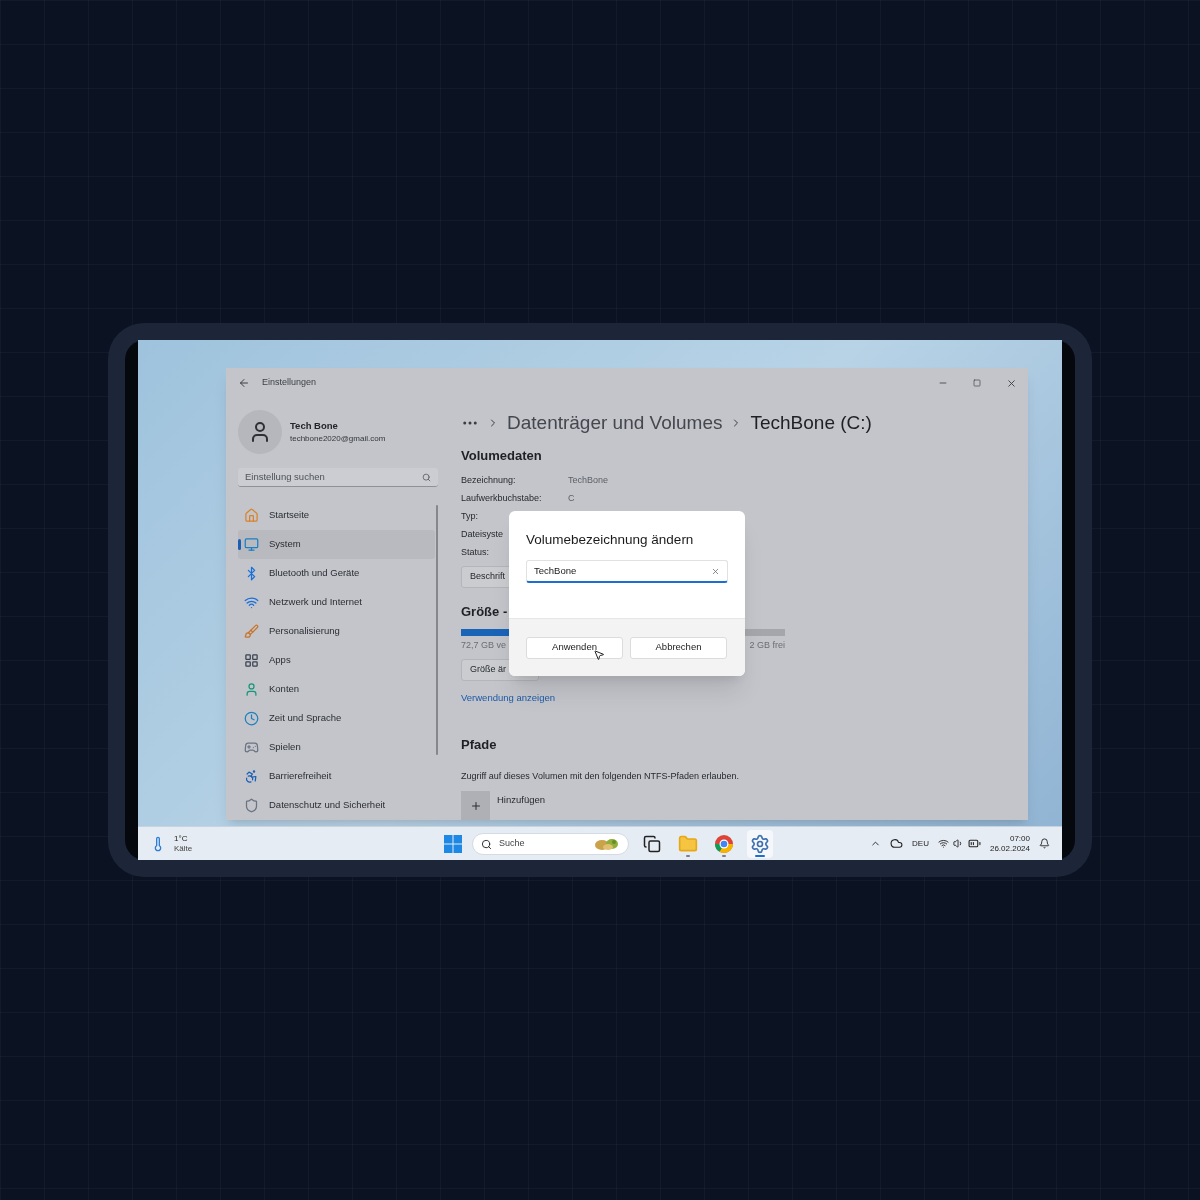 This screenshot has height=1200, width=1200. Describe the element at coordinates (251, 689) in the screenshot. I see `person-icon` at that location.